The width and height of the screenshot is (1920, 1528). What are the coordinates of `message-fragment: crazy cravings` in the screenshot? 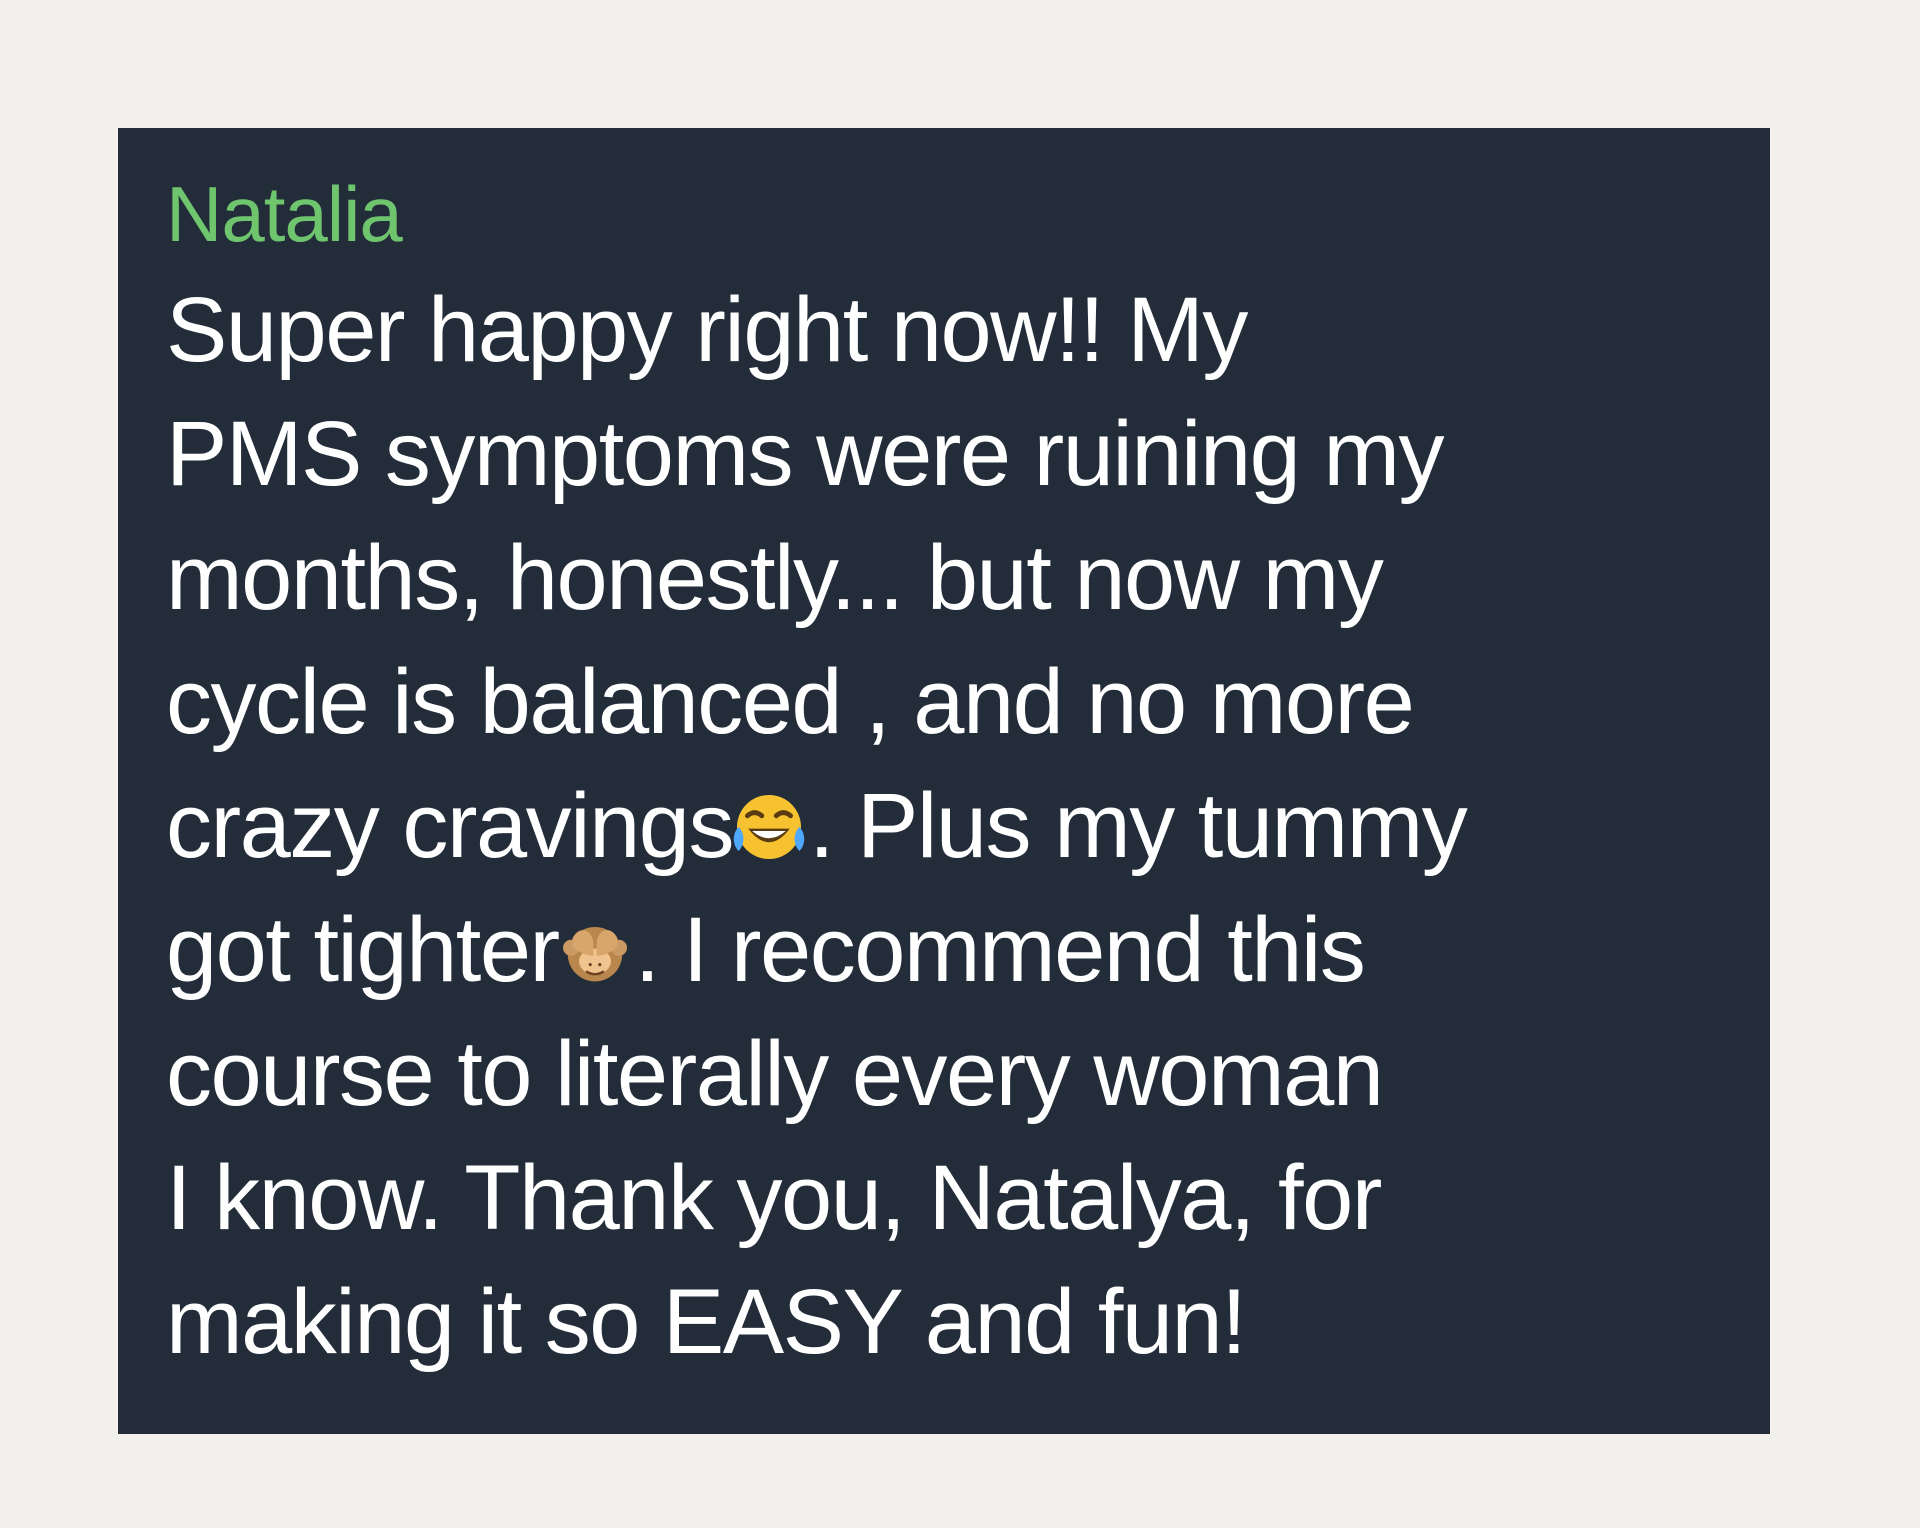 It's located at (450, 826).